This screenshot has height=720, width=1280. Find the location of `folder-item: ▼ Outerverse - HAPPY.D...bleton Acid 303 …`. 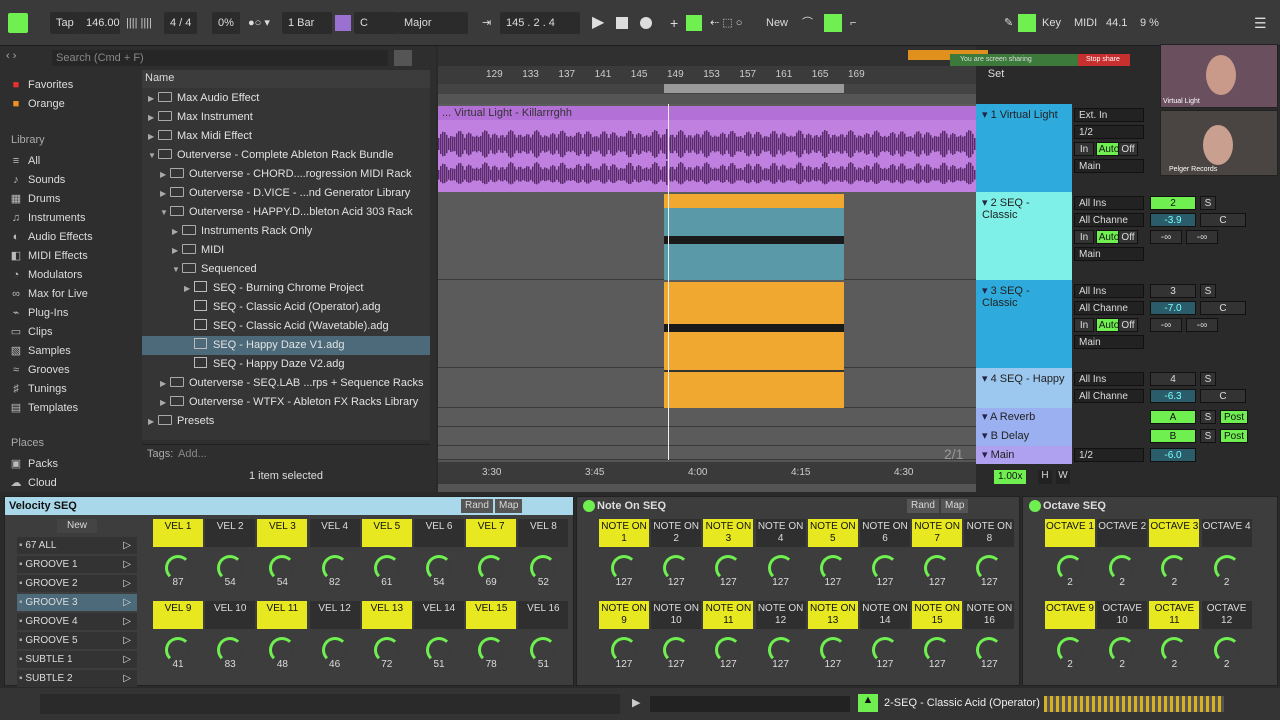

folder-item: ▼ Outerverse - HAPPY.D...bleton Acid 303 … is located at coordinates (286, 212).